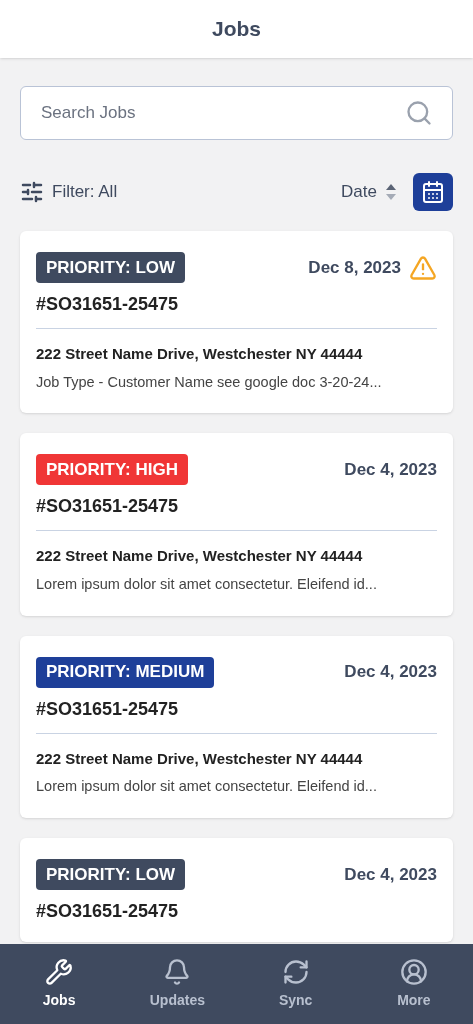  Describe the element at coordinates (177, 971) in the screenshot. I see `bell-icon` at that location.